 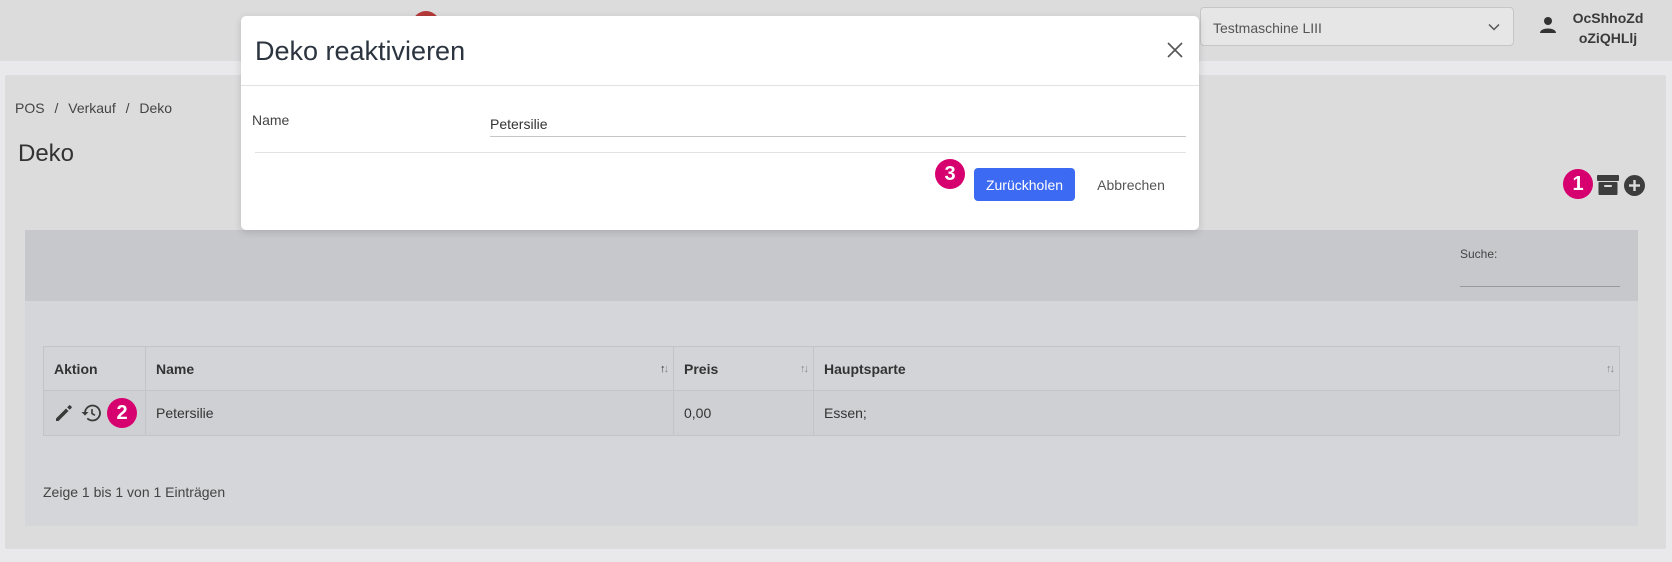 I want to click on plus-circle-icon, so click(x=1634, y=185).